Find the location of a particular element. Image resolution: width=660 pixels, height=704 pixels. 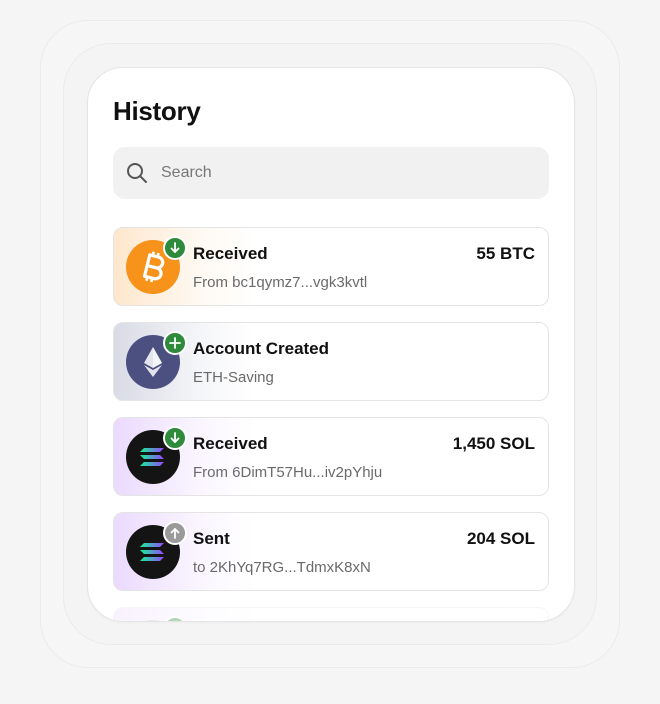

transaction-label: Account Created is located at coordinates (261, 348).